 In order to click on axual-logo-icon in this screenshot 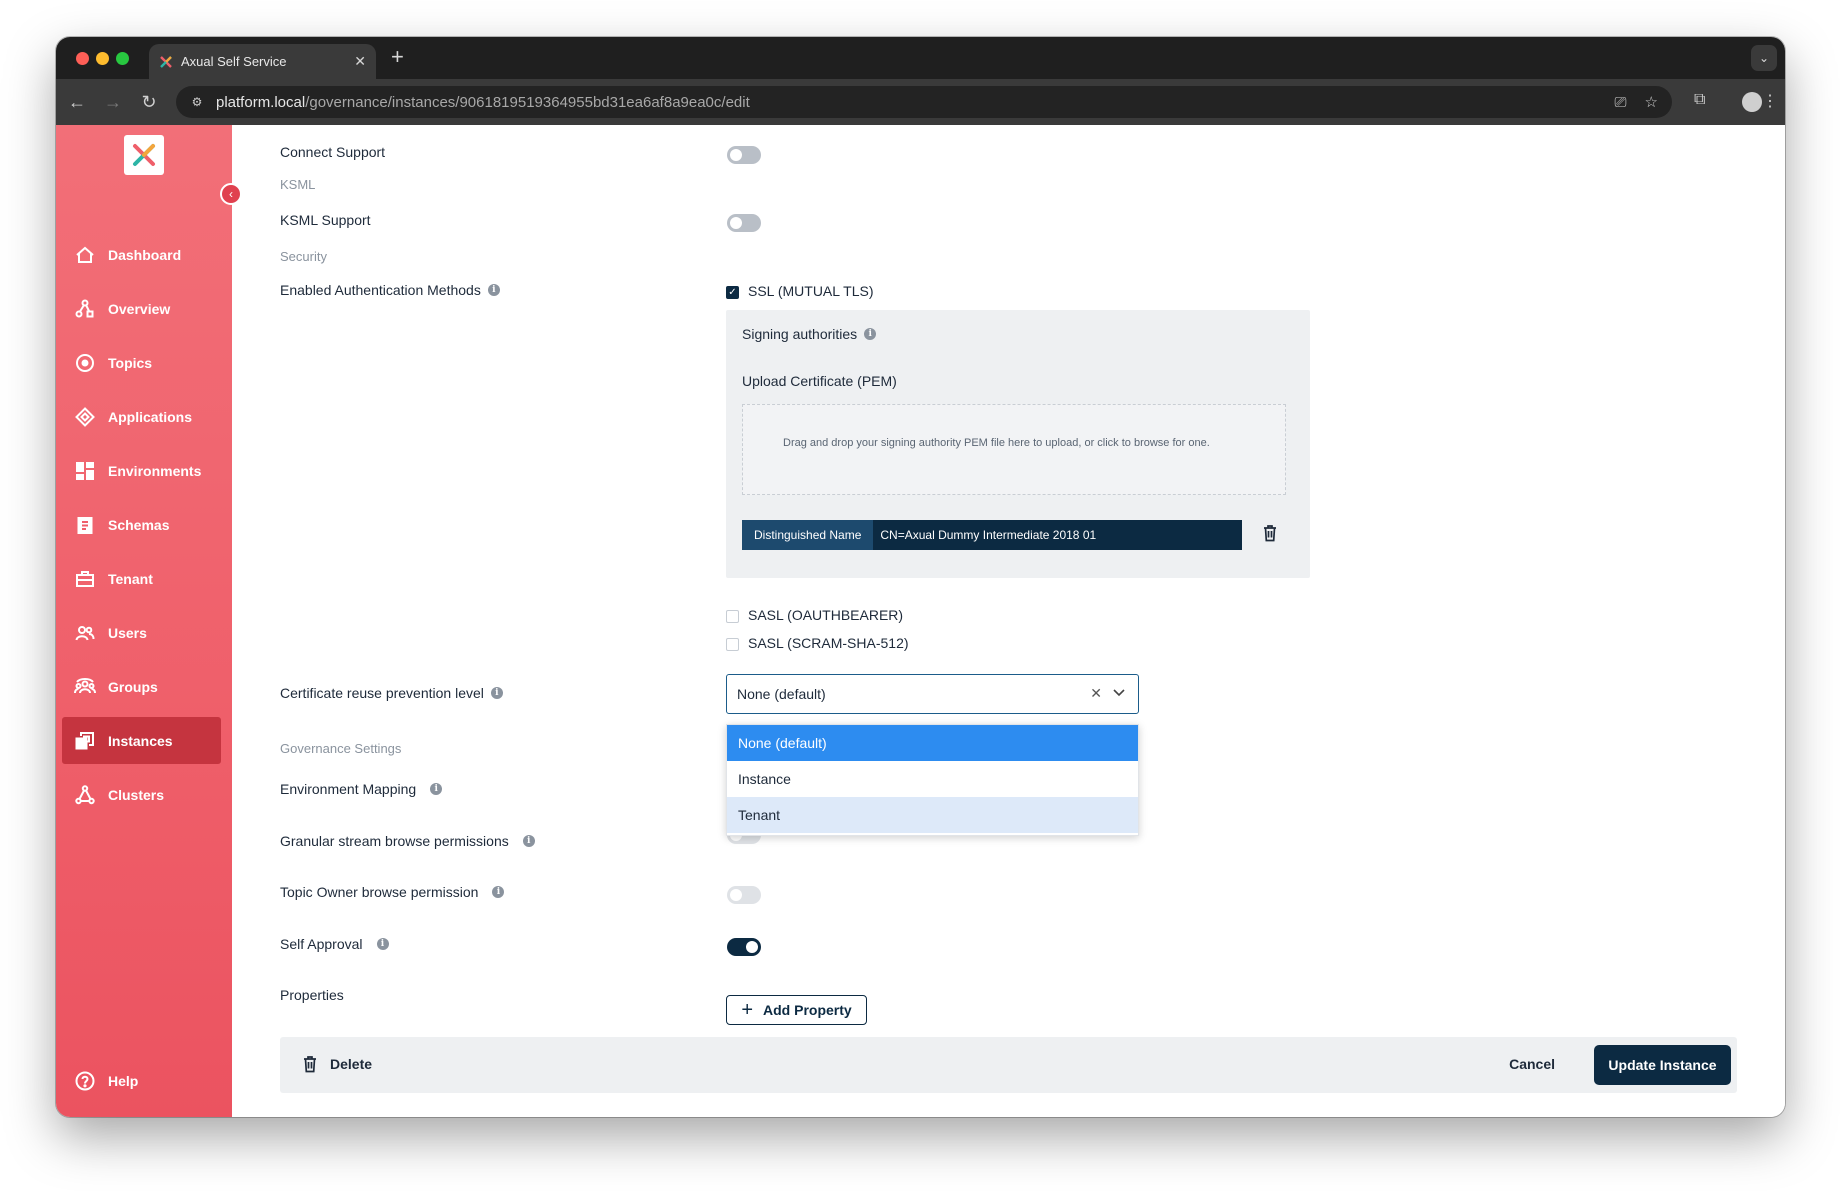, I will do `click(144, 155)`.